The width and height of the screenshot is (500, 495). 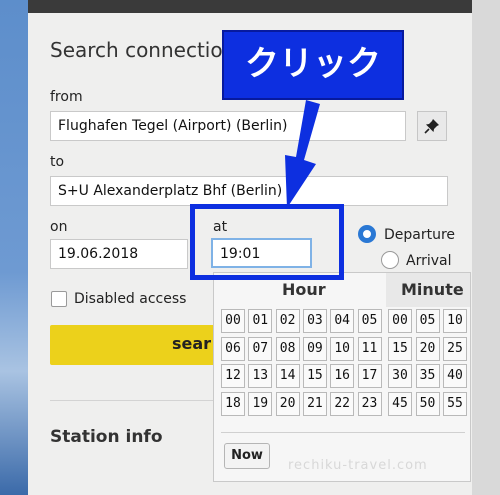 I want to click on watermark: rechiku-travel.com, so click(x=358, y=465).